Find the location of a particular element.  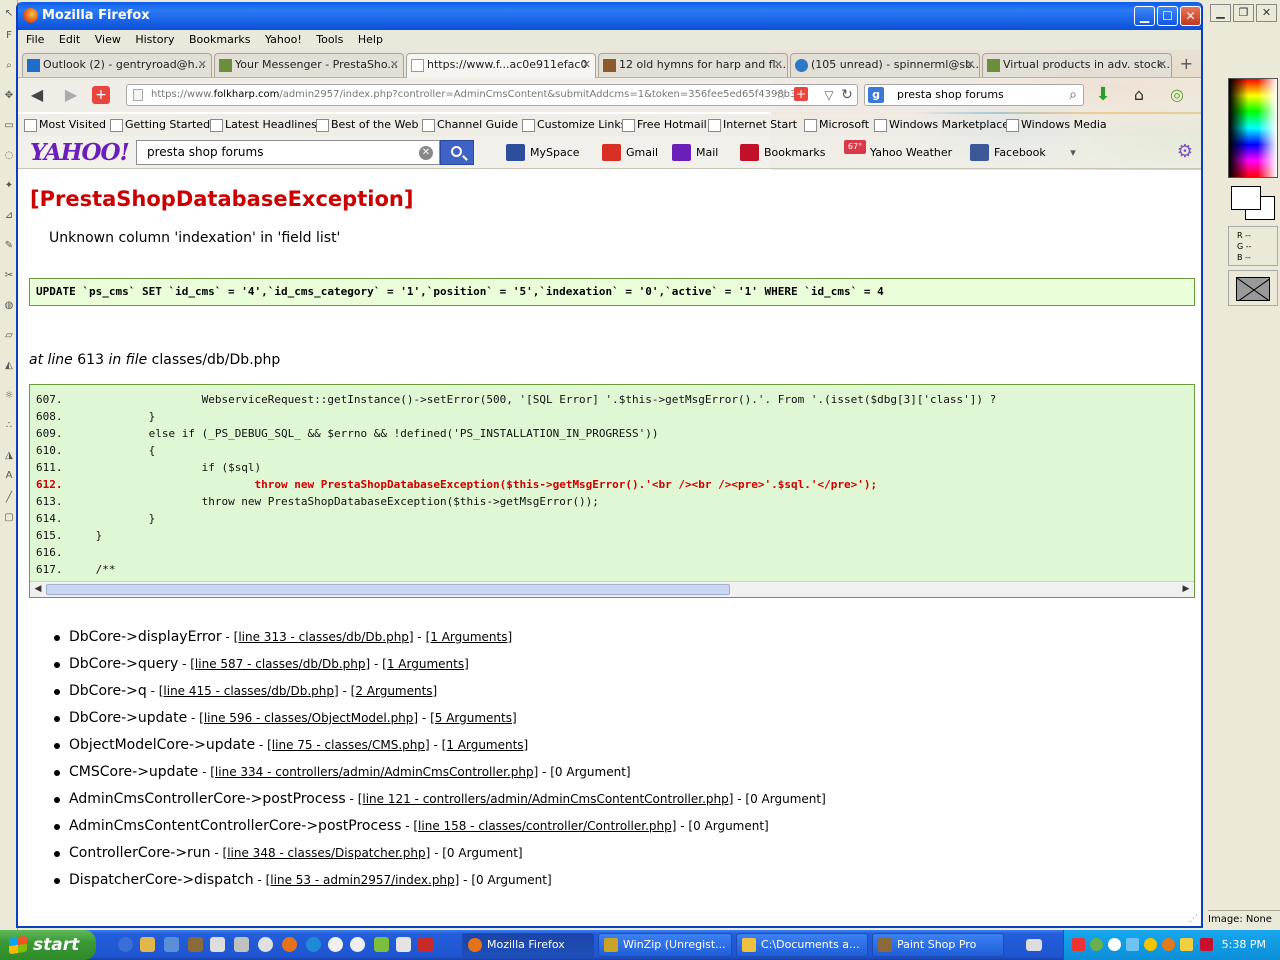

quicklaunch-calc-icon is located at coordinates (217, 944).